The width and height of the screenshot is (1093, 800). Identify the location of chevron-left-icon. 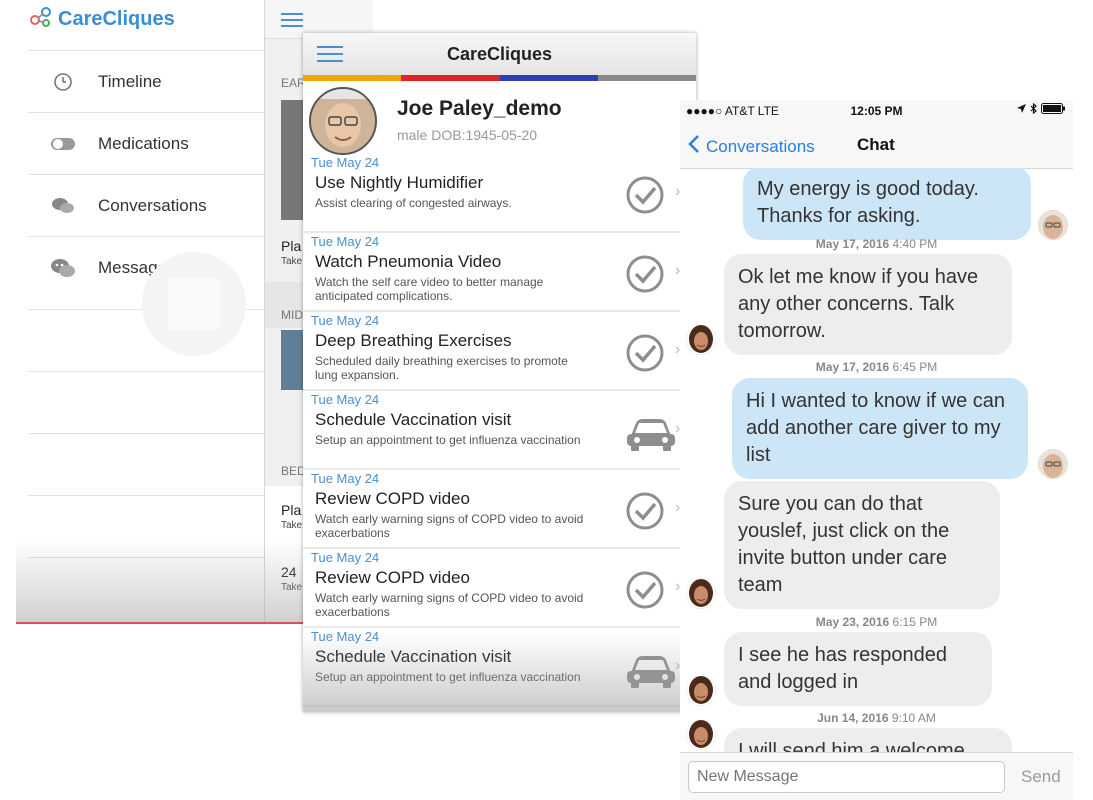
(697, 146).